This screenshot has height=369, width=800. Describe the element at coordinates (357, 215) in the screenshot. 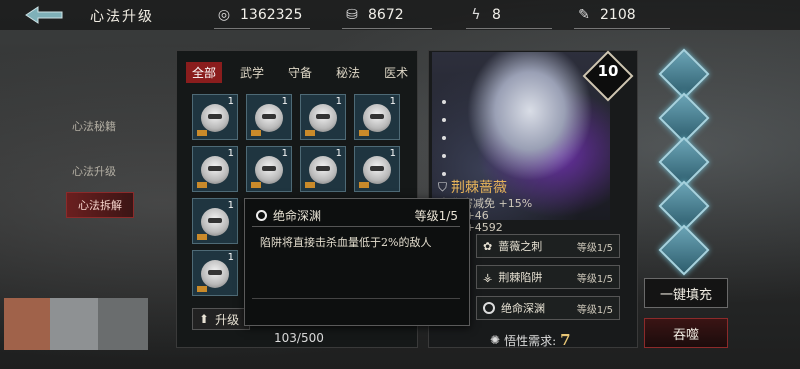

I see `tooltip-header: 绝命深渊 等级1/5` at that location.